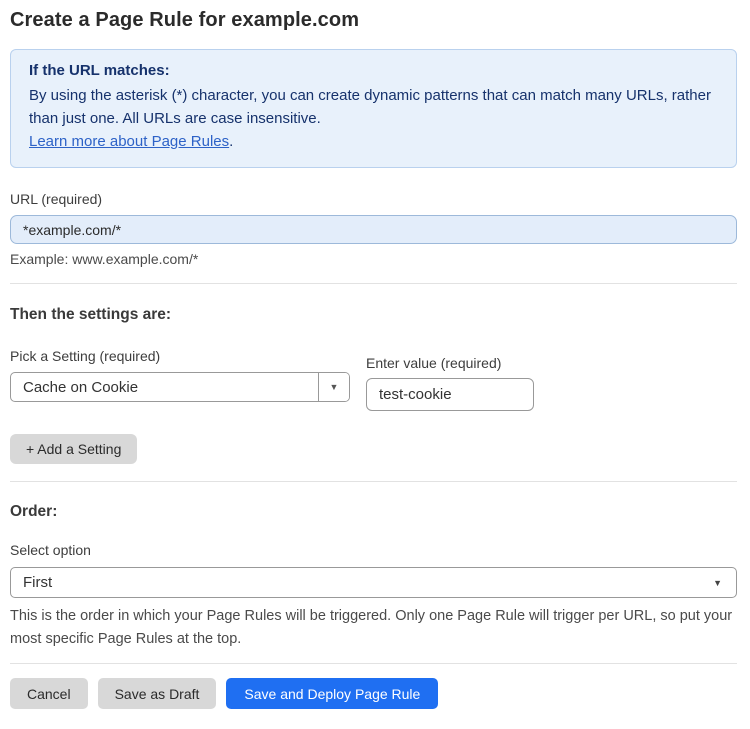 The height and width of the screenshot is (729, 750). Describe the element at coordinates (104, 259) in the screenshot. I see `url-example-text: Example: www.example.com/*` at that location.